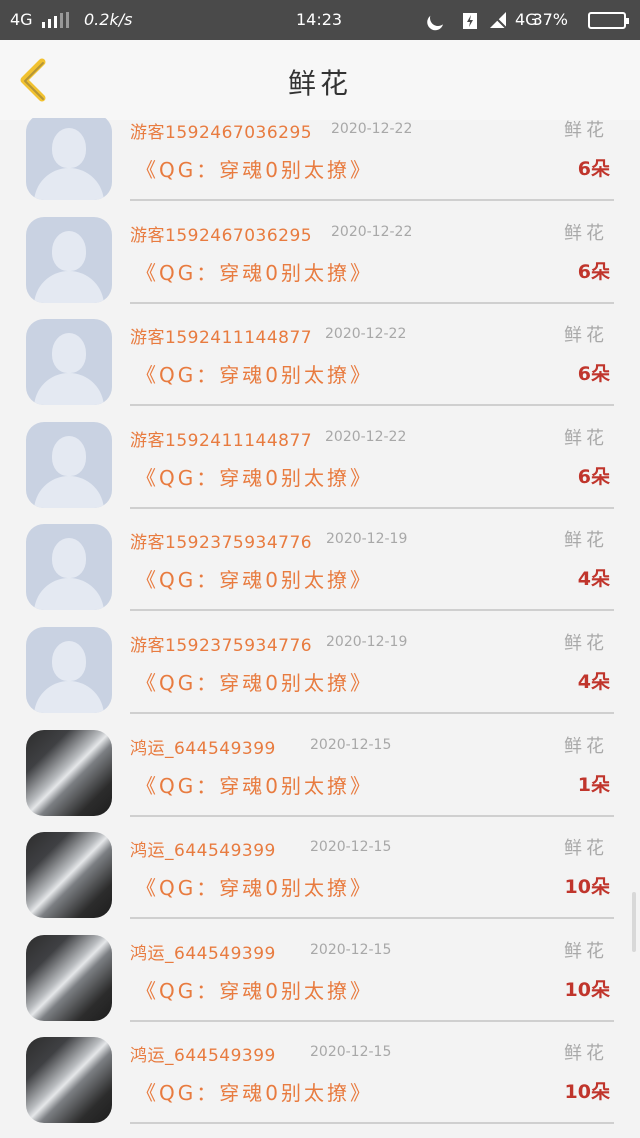 Image resolution: width=640 pixels, height=1138 pixels. What do you see at coordinates (593, 784) in the screenshot?
I see `gift-count: 1朵` at bounding box center [593, 784].